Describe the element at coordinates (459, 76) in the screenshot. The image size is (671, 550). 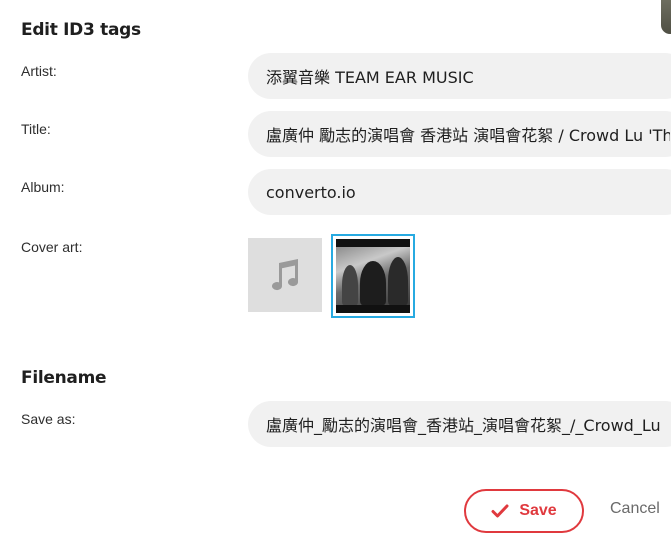
I see `artist-input` at that location.